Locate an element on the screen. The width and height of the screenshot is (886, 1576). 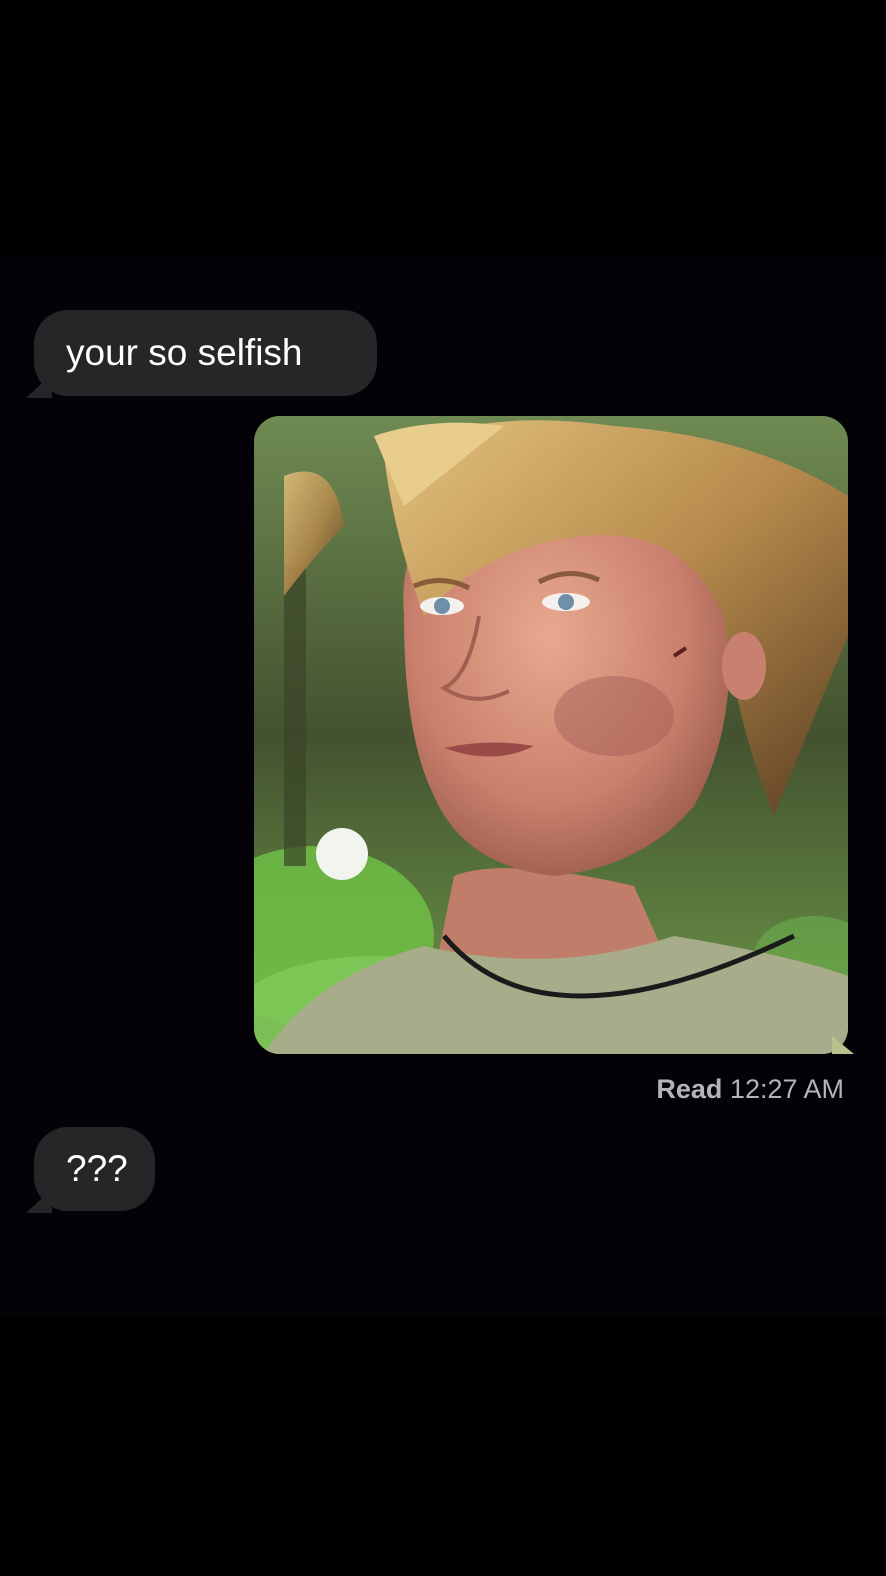
read-status: Read is located at coordinates (689, 1089).